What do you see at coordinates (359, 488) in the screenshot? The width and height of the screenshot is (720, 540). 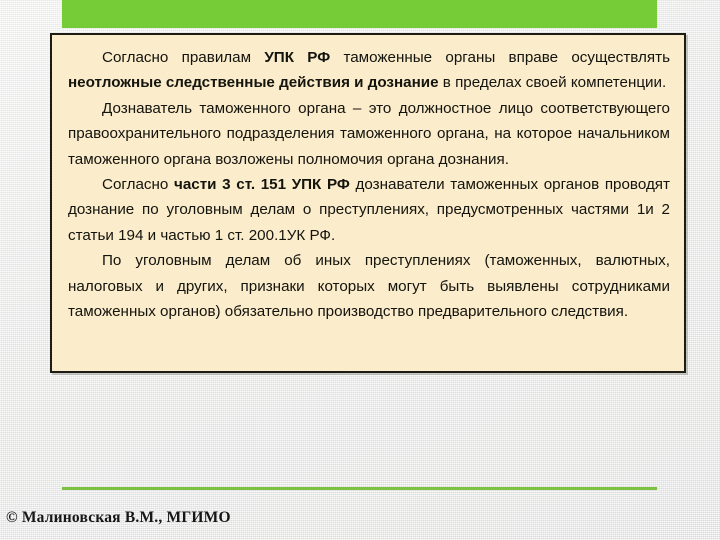 I see `footer-divider-line` at bounding box center [359, 488].